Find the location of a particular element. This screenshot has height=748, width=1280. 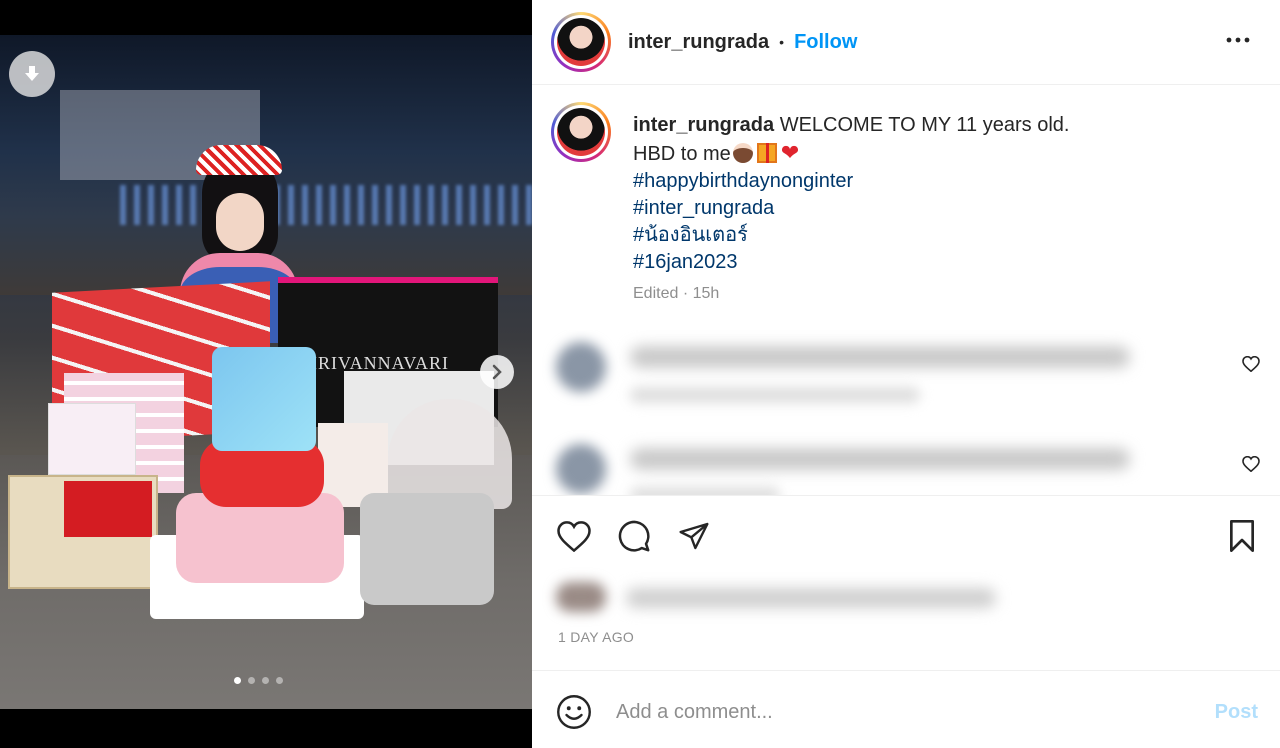

header-username: inter_rungrada is located at coordinates (698, 42).